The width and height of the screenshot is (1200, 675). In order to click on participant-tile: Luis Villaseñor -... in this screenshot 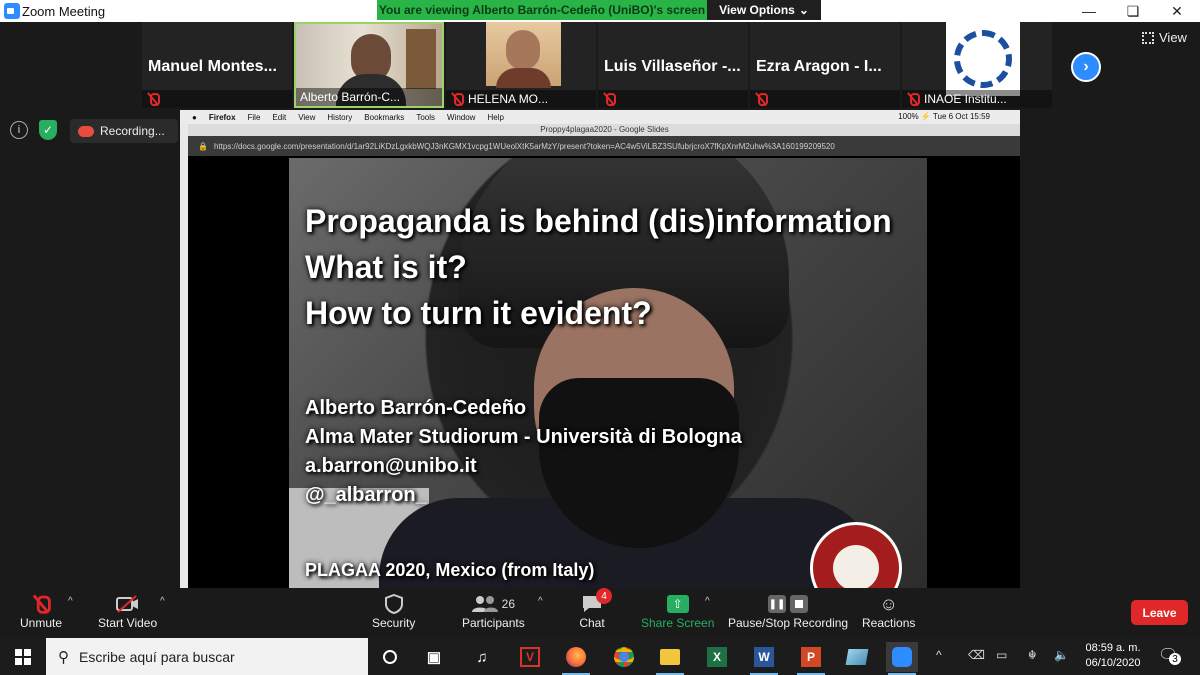, I will do `click(673, 65)`.